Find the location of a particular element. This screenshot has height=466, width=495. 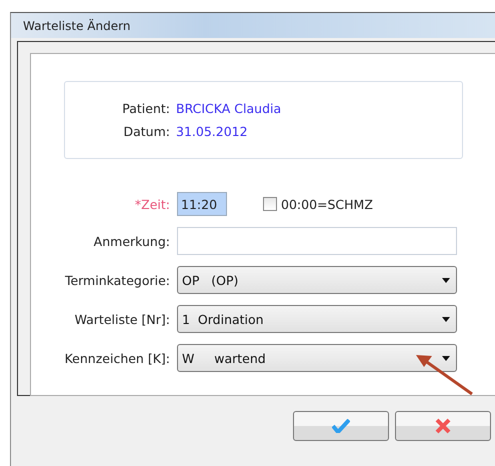

cancel-button is located at coordinates (443, 426).